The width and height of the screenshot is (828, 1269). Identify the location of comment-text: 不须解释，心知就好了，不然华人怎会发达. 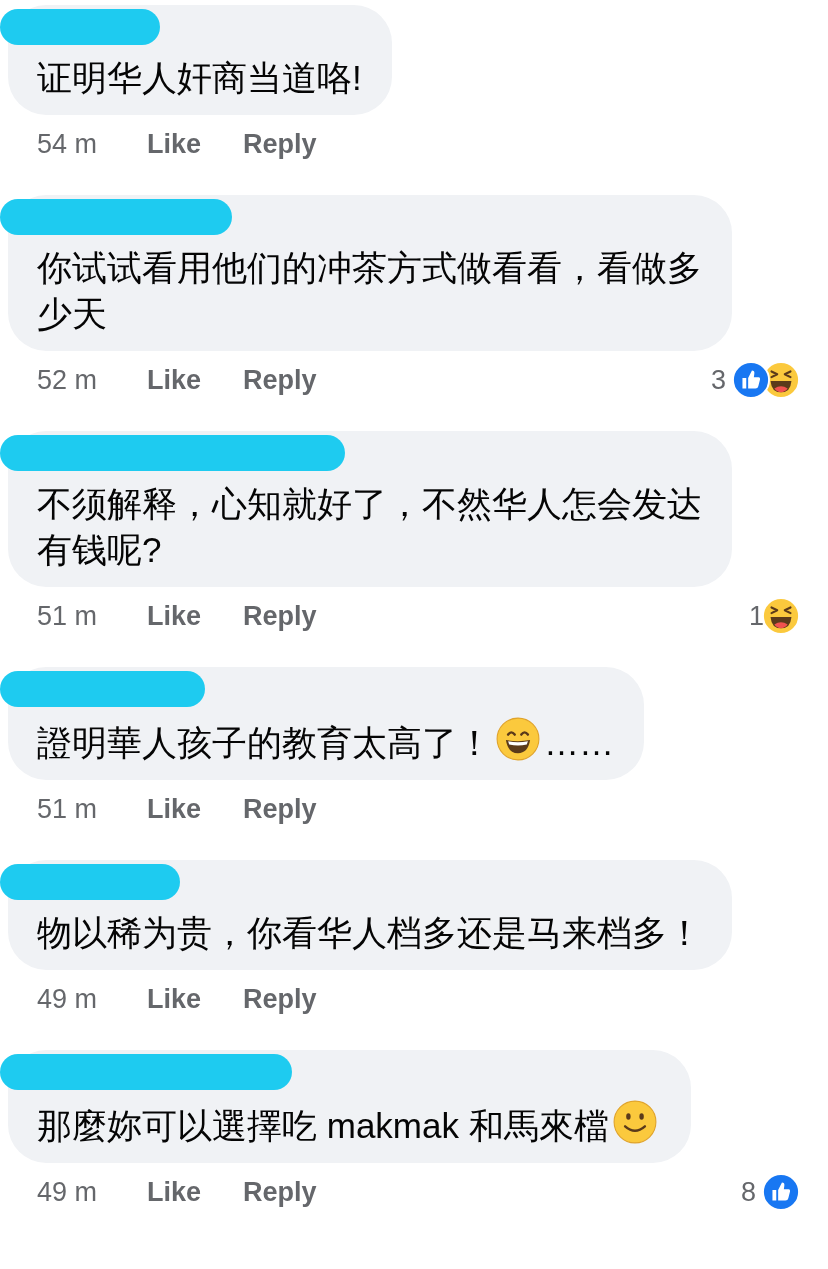
(369, 504).